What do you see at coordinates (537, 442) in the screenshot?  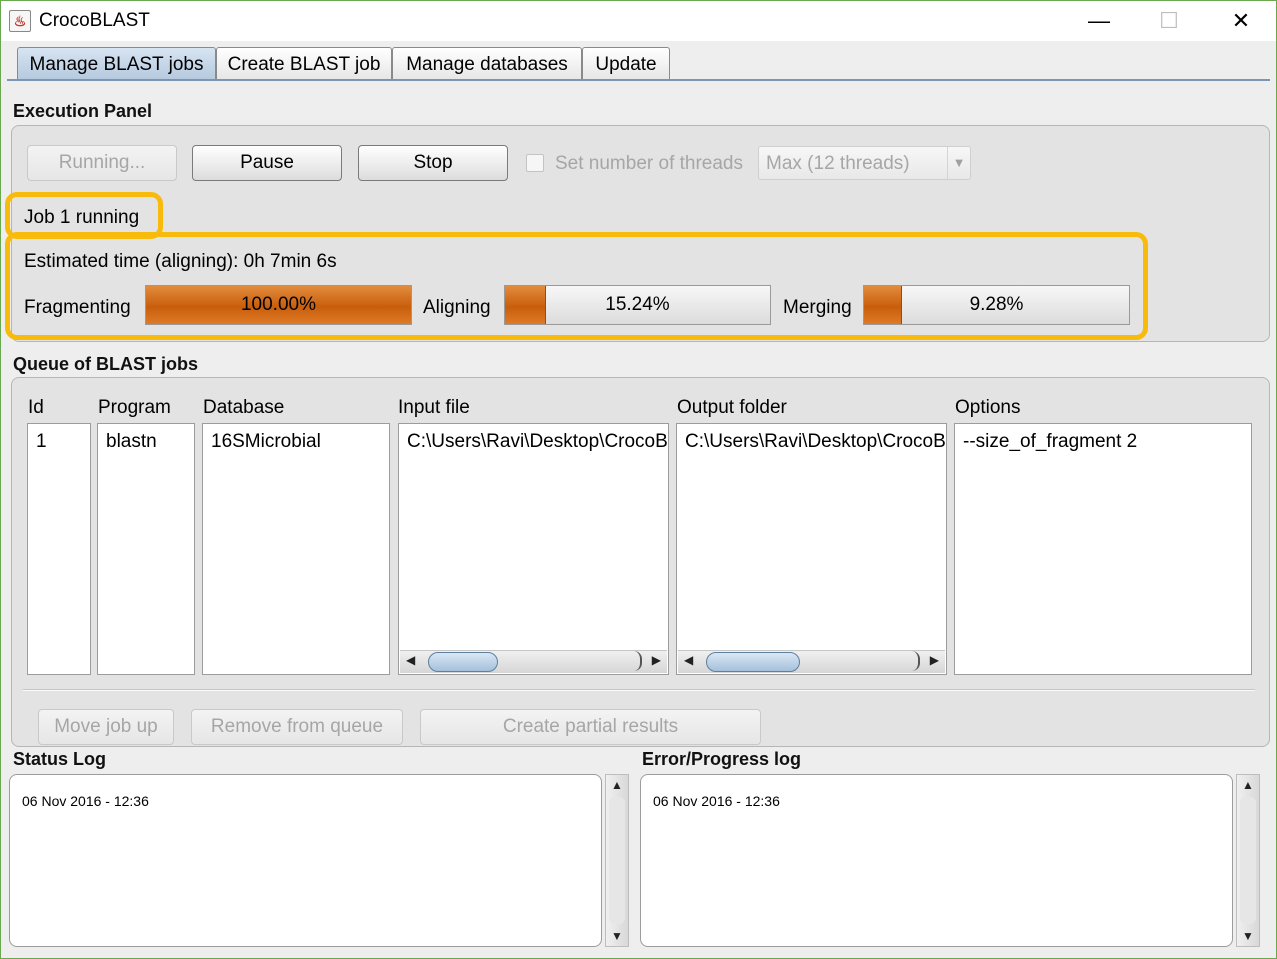 I see `job-input-file-value: C:\Users\Ravi\Desktop\CrocoB` at bounding box center [537, 442].